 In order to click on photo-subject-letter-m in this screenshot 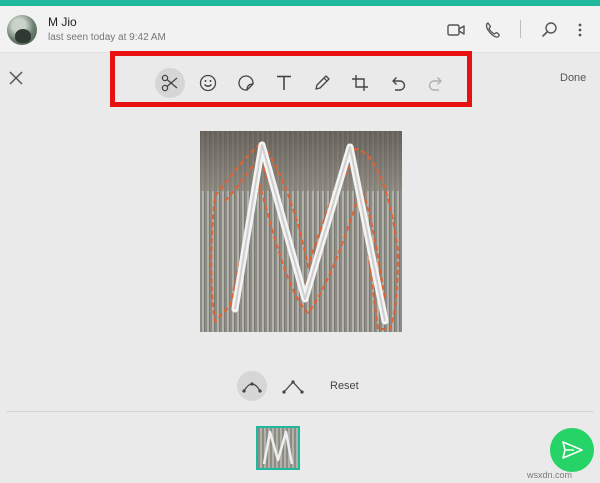, I will do `click(305, 235)`.